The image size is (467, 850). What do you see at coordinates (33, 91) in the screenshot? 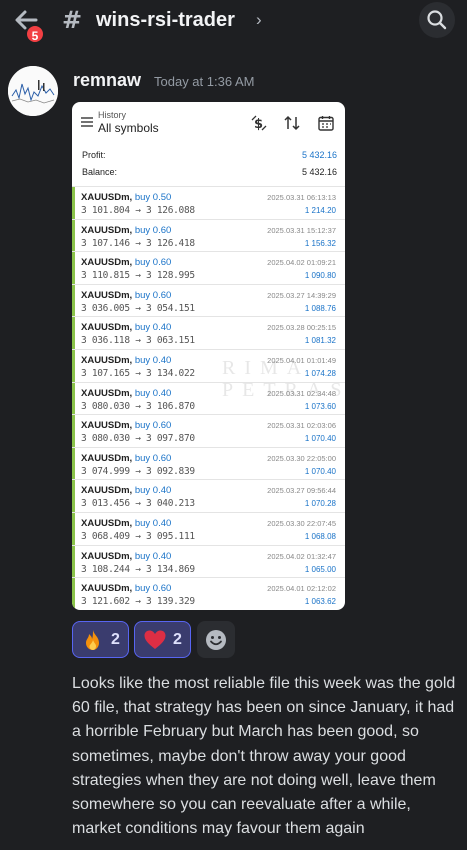
I see `author-avatar` at bounding box center [33, 91].